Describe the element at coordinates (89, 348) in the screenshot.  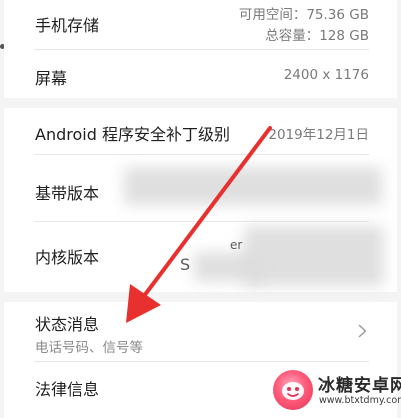
I see `status-message-subtitle: 电话号码、信号等` at that location.